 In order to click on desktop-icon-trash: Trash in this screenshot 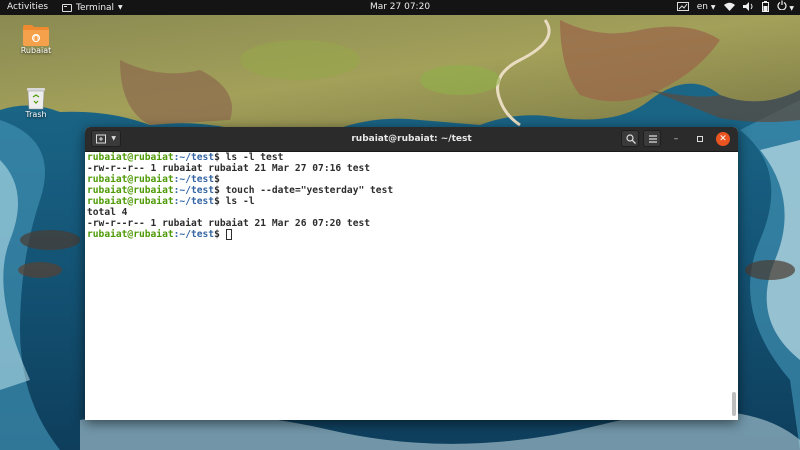, I will do `click(36, 102)`.